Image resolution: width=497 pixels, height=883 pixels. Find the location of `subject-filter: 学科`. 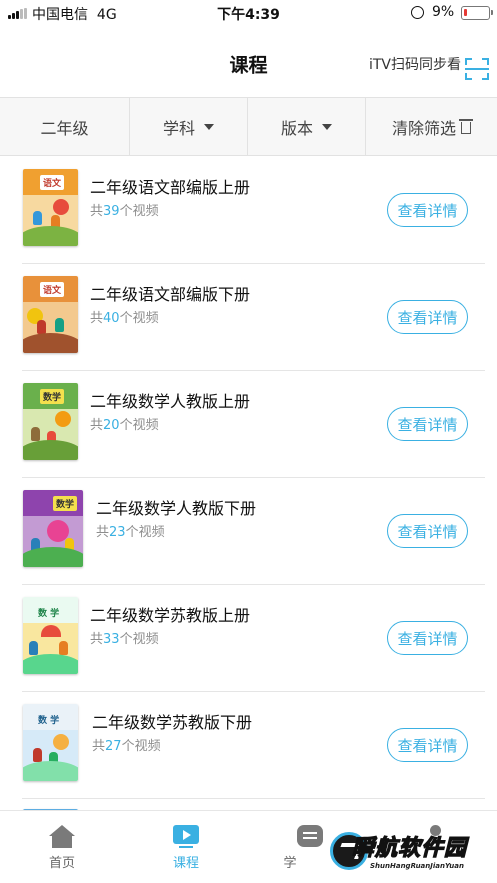

subject-filter: 学科 is located at coordinates (189, 127).